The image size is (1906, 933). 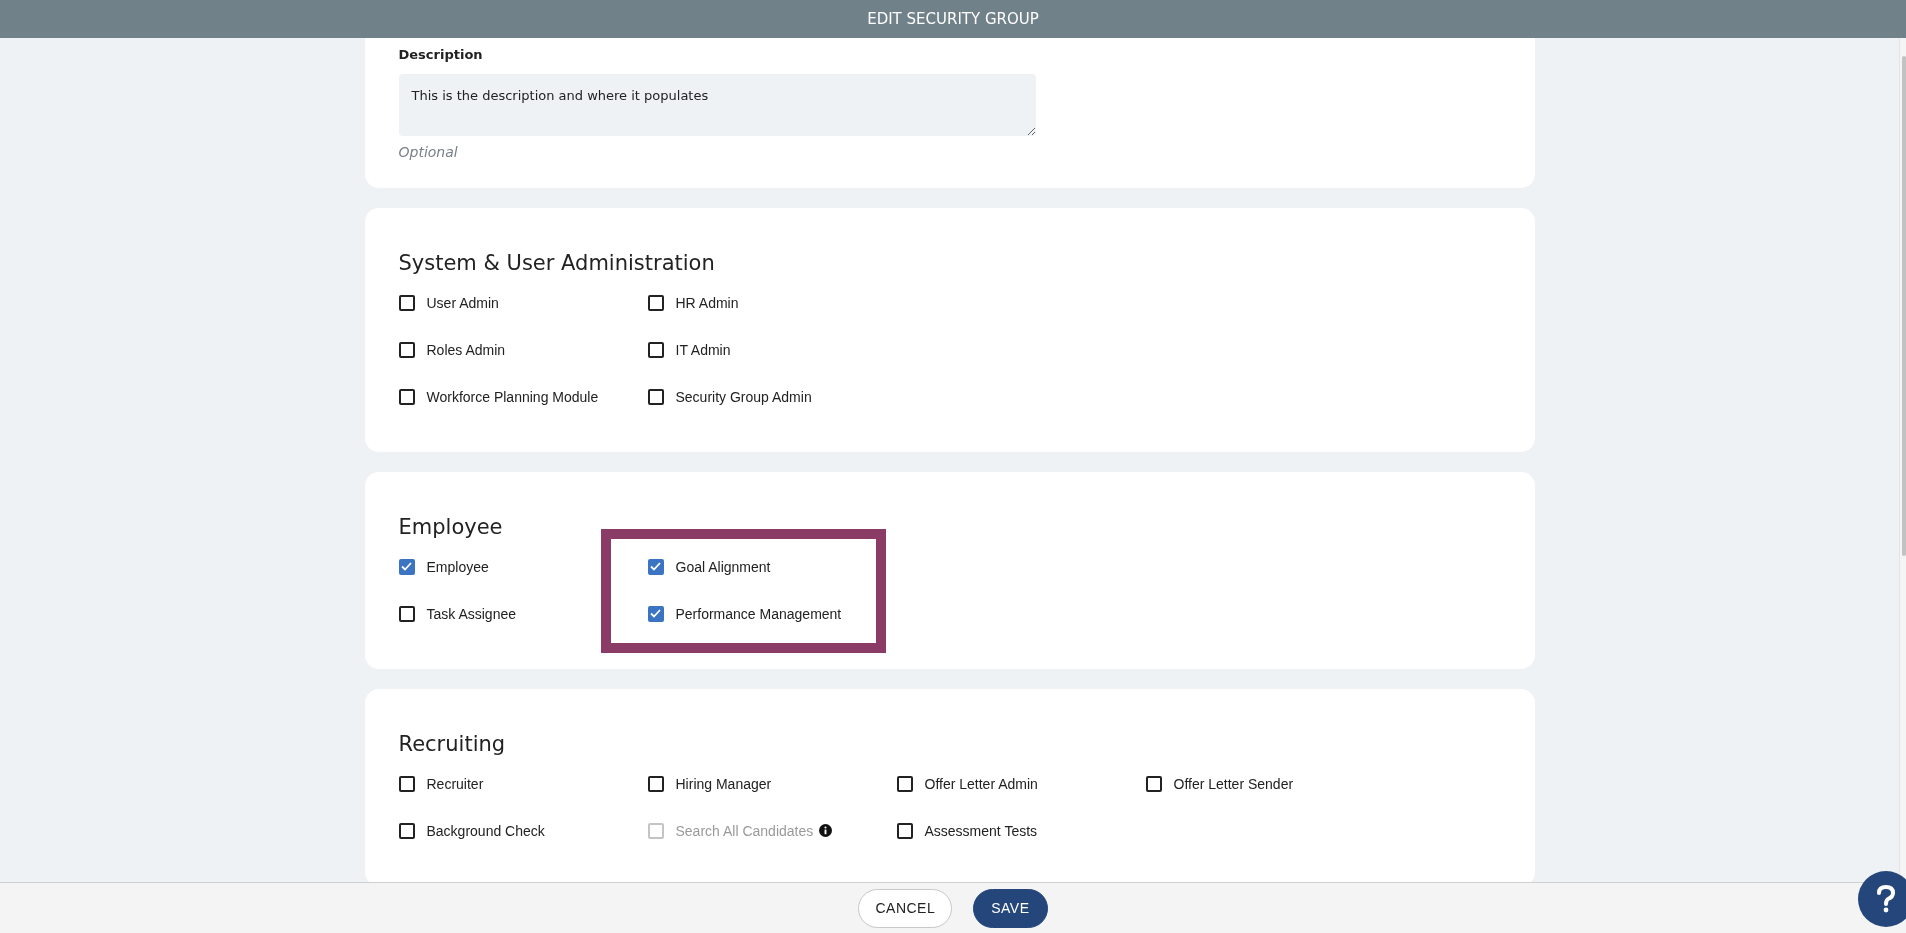 I want to click on help-icon, so click(x=1886, y=899).